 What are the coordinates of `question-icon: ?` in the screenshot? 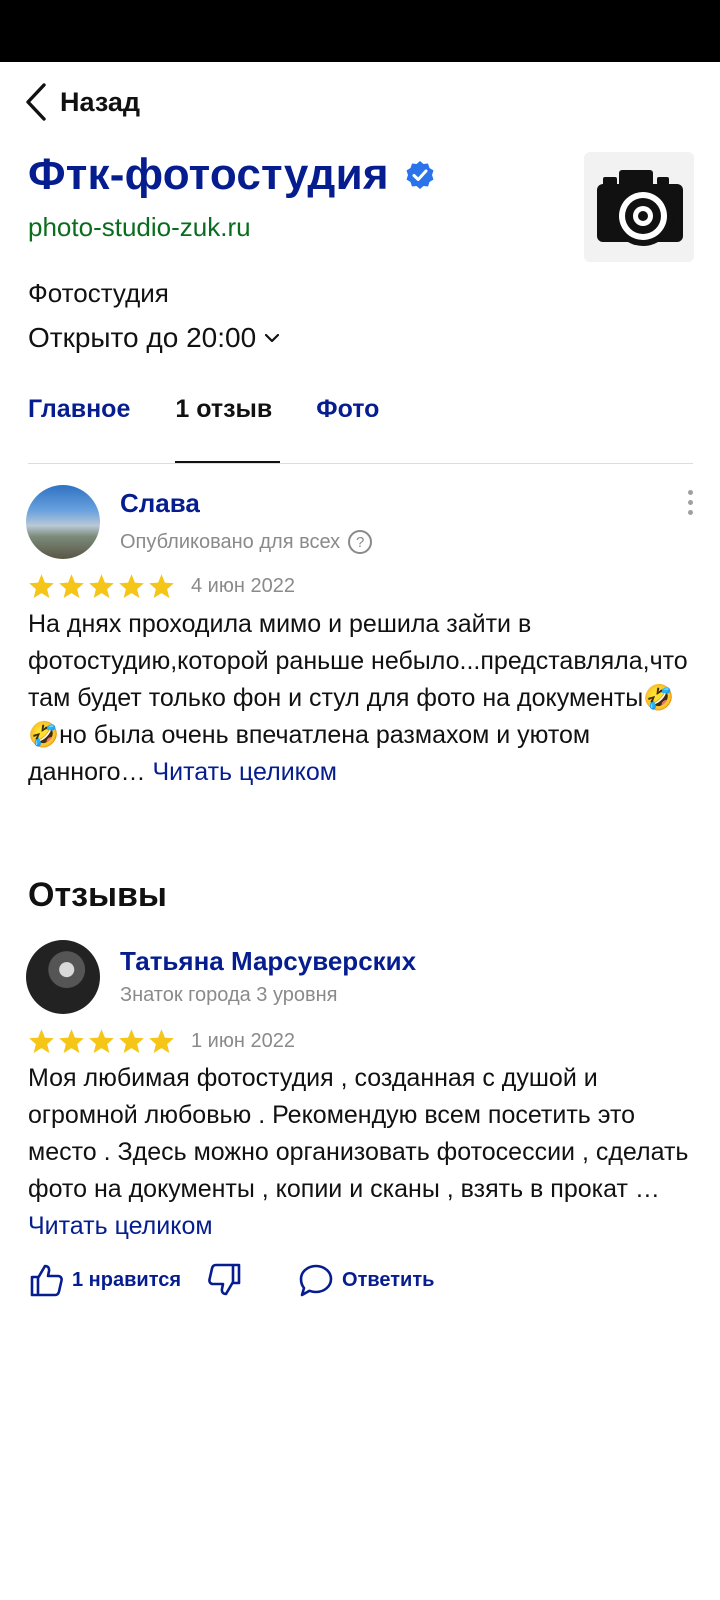 It's located at (360, 542).